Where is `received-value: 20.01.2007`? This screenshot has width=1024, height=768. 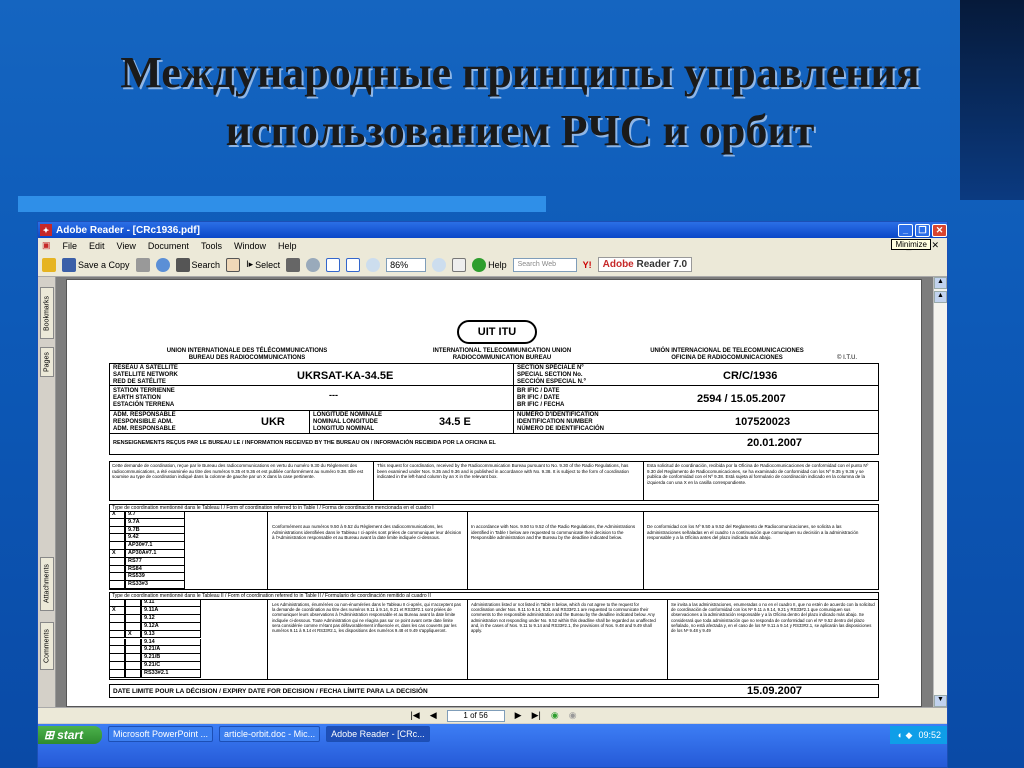 received-value: 20.01.2007 is located at coordinates (775, 443).